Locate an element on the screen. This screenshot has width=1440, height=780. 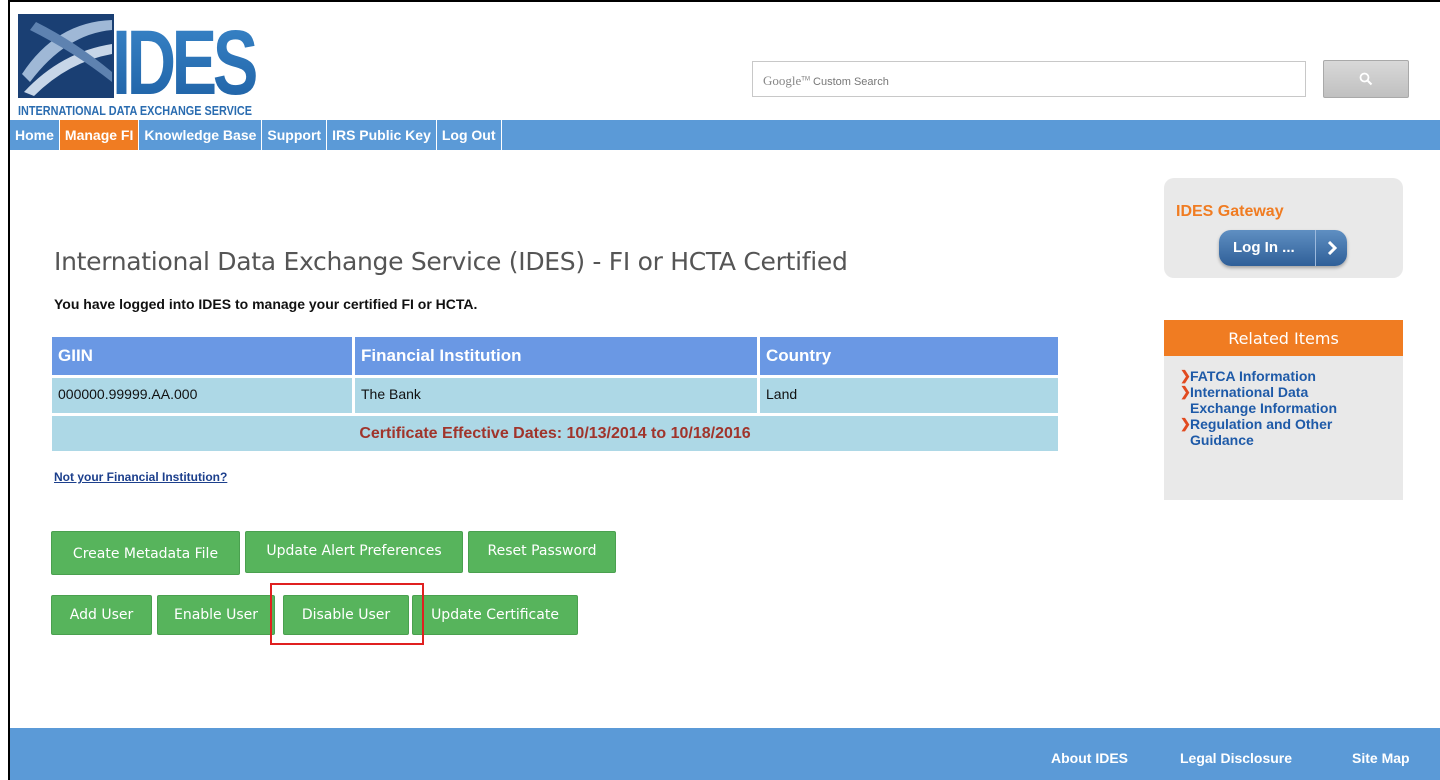
footer-link-about: About IDES is located at coordinates (1089, 758).